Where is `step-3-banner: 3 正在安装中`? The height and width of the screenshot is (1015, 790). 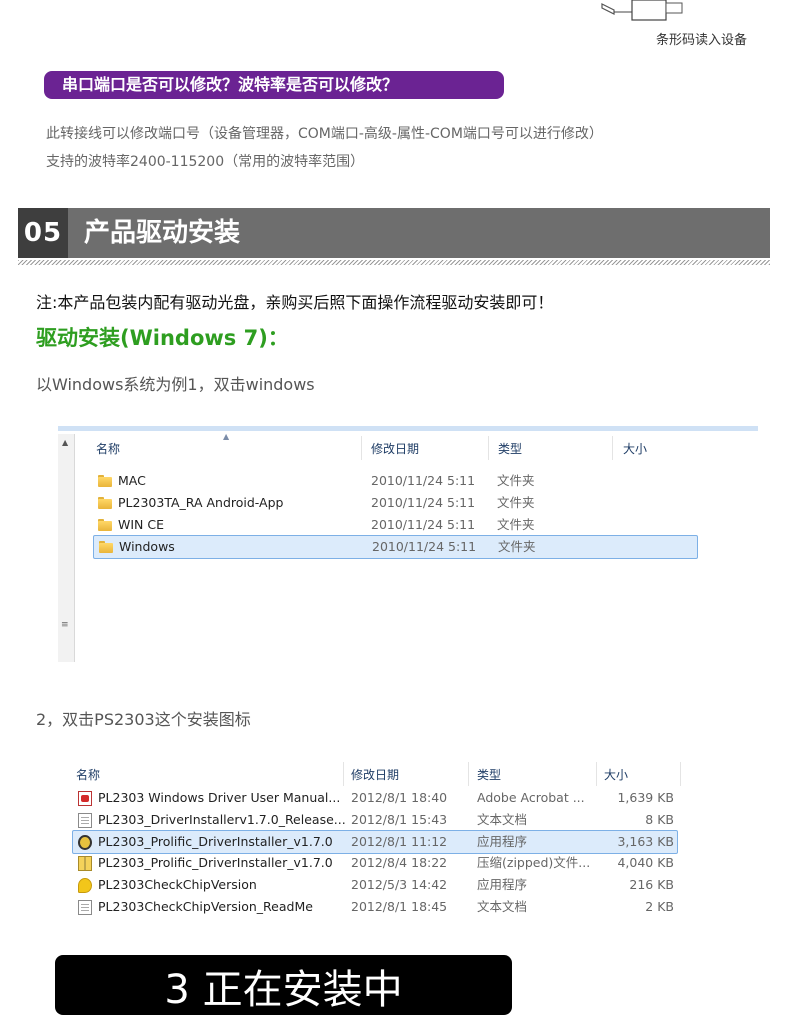
step-3-banner: 3 正在安装中 is located at coordinates (283, 985).